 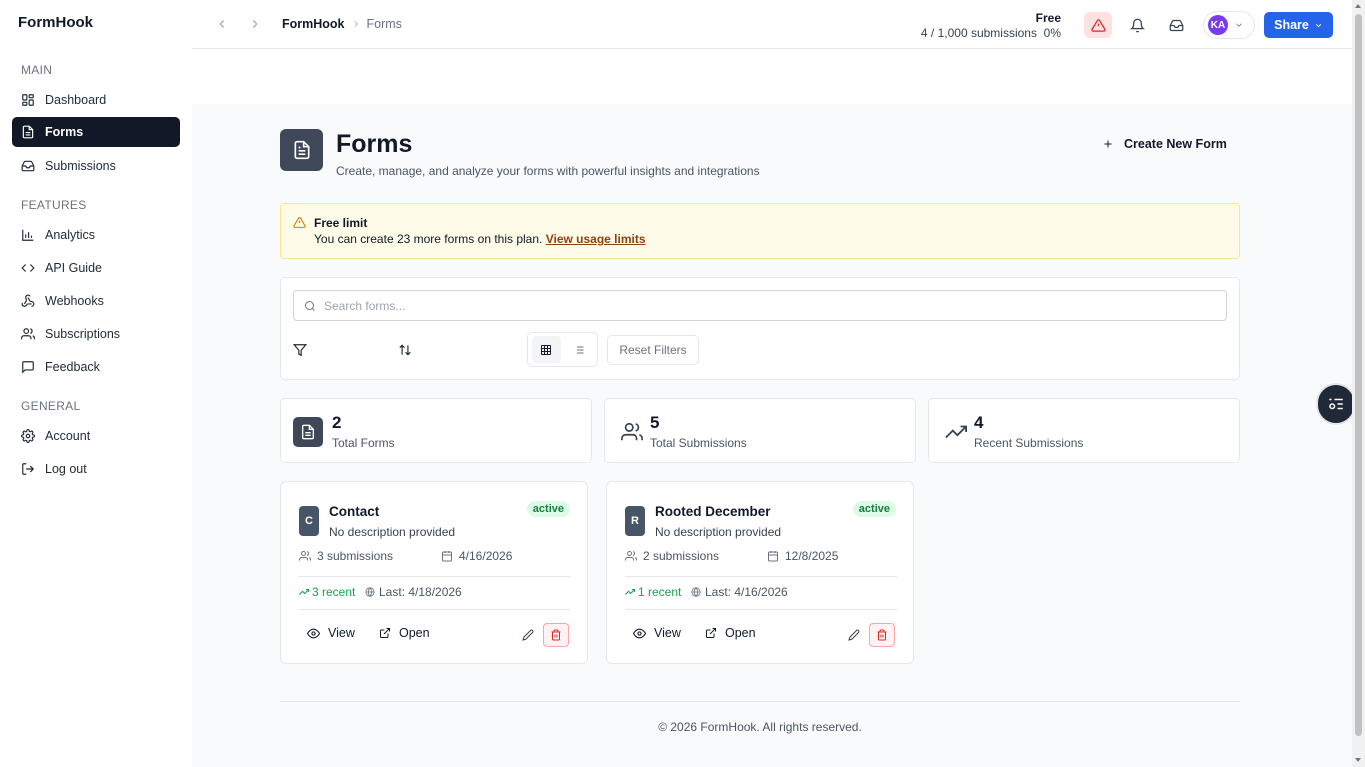 I want to click on sidebar-item-submissions: Submissions, so click(x=96, y=166).